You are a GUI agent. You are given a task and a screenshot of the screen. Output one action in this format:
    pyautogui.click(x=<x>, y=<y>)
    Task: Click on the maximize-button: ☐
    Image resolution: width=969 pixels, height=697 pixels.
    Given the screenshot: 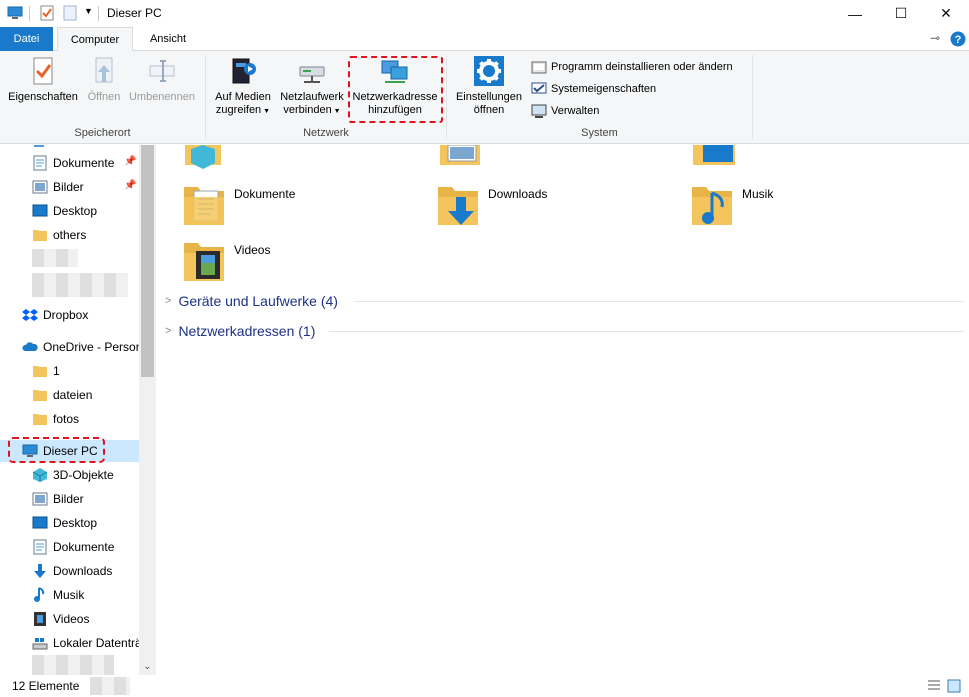 What is the action you would take?
    pyautogui.click(x=901, y=13)
    